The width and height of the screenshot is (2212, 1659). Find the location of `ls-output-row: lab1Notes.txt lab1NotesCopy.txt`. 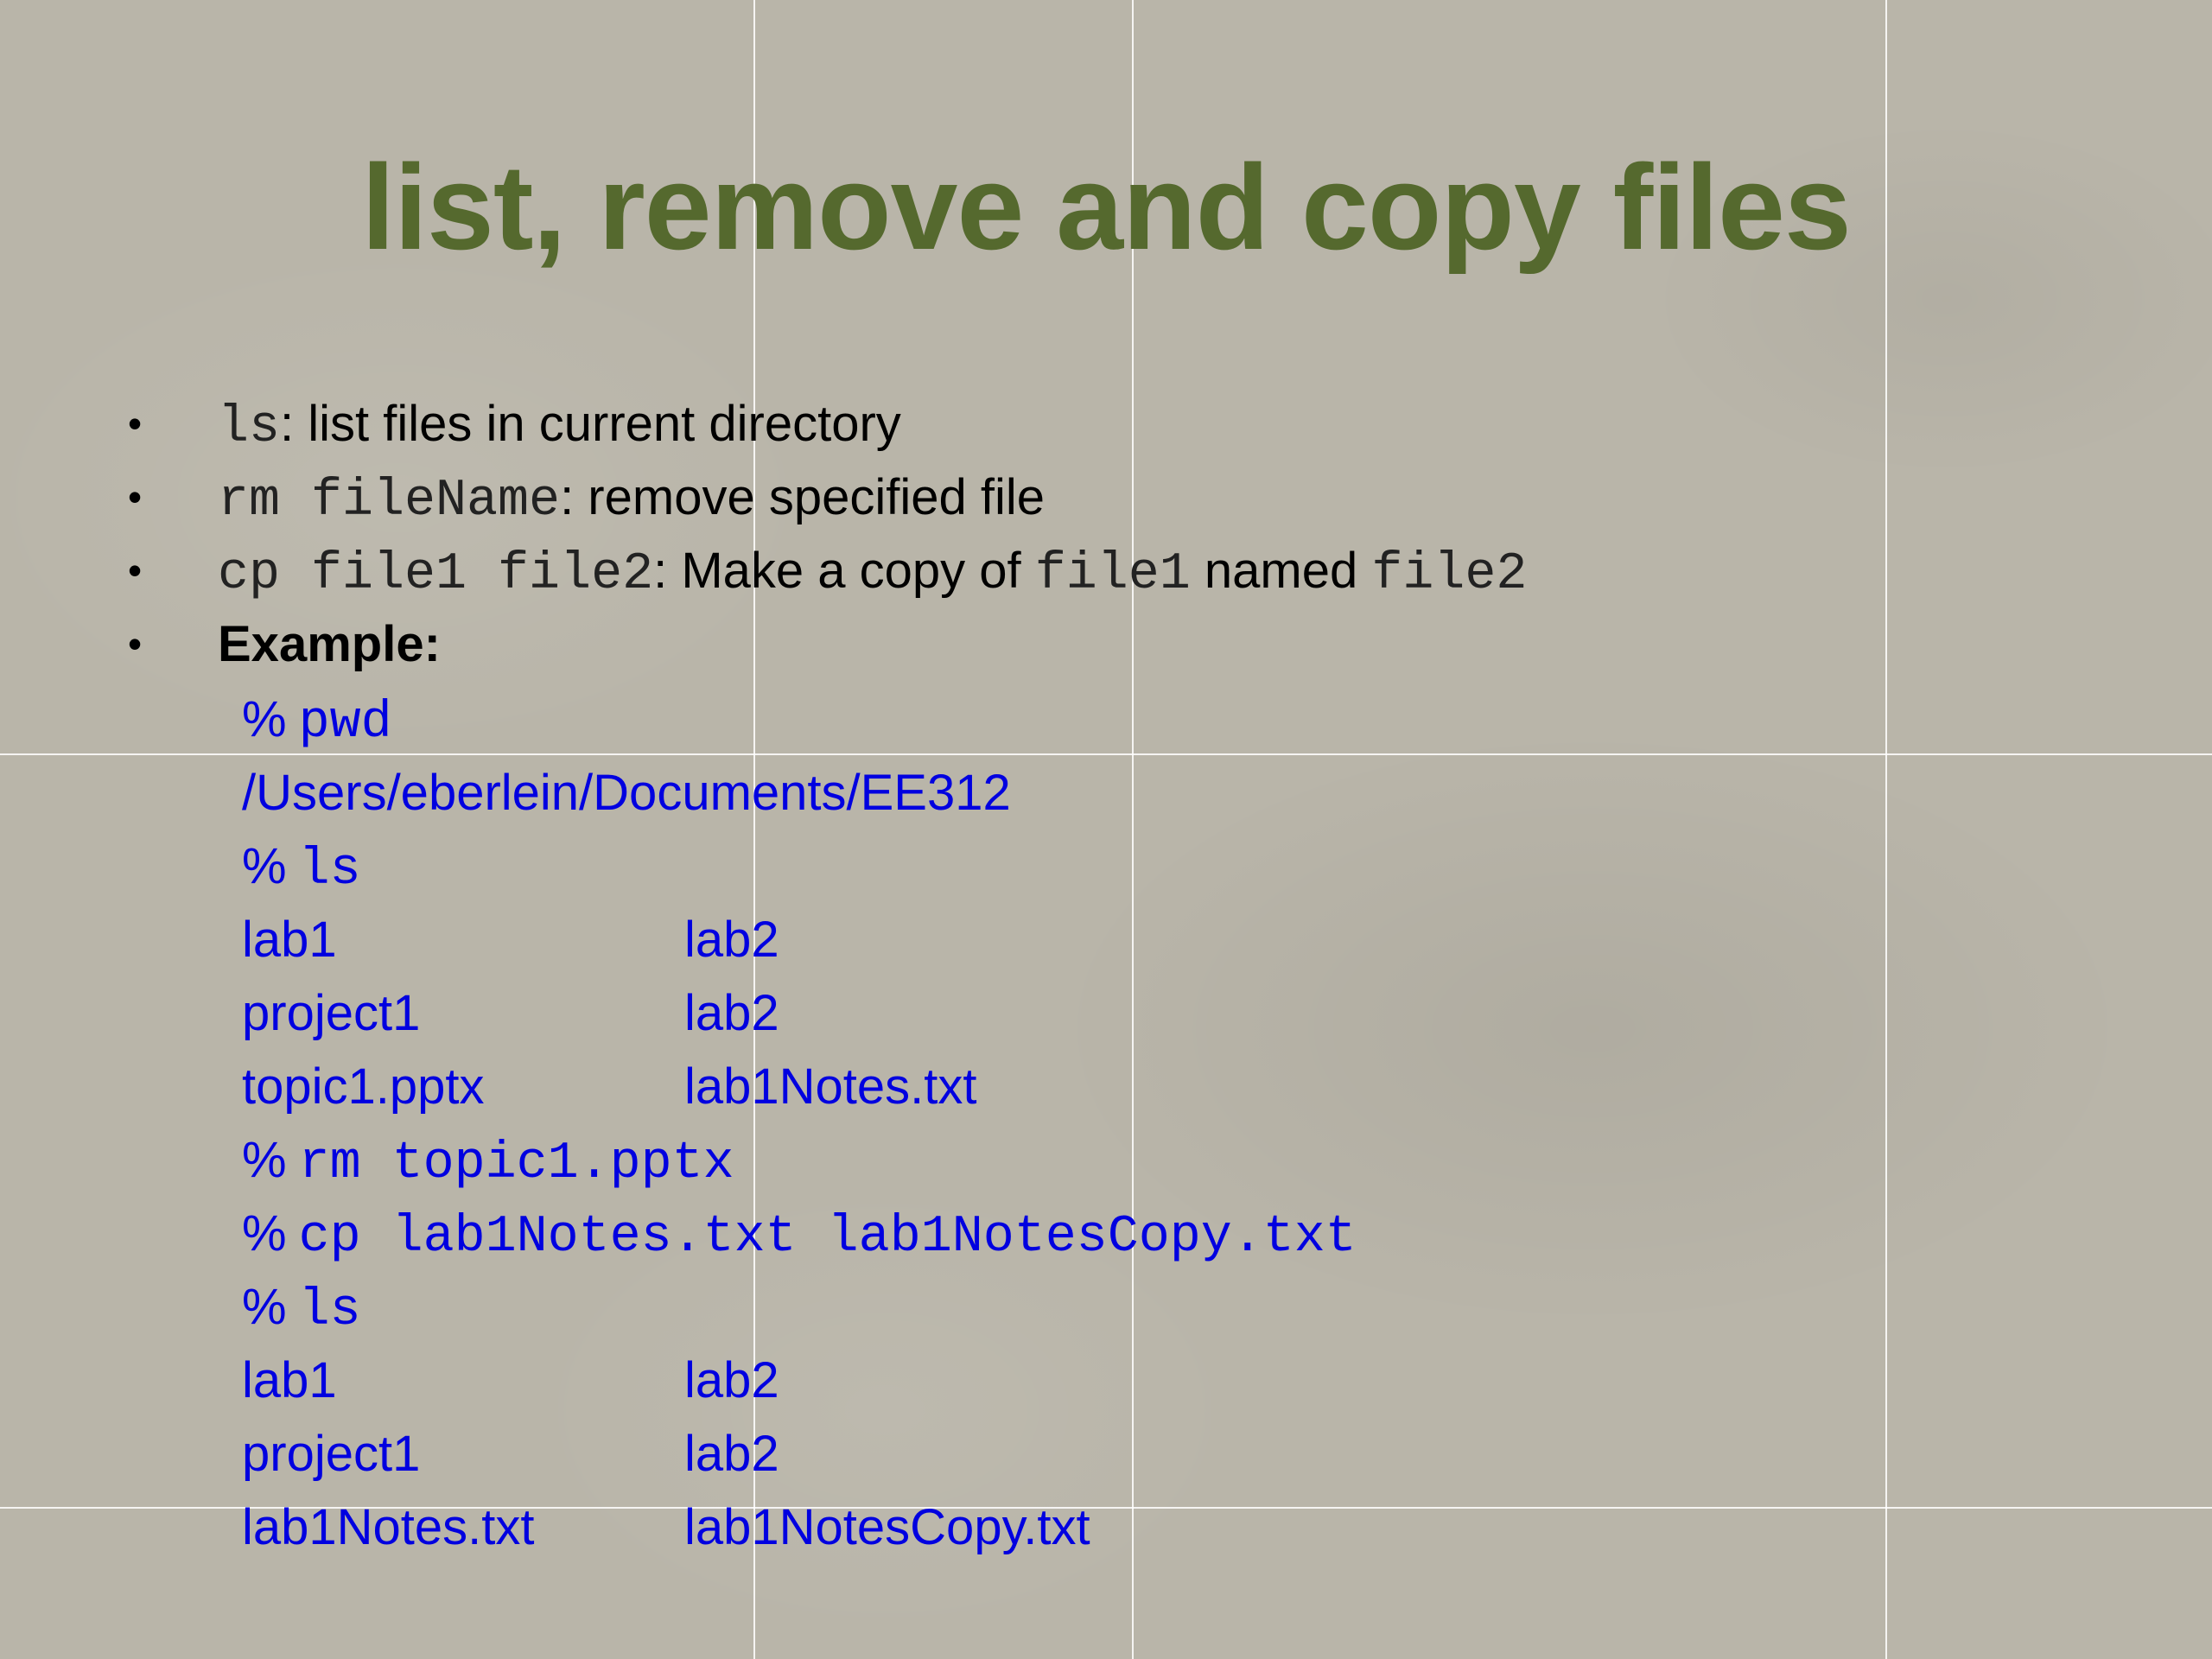

ls-output-row: lab1Notes.txt lab1NotesCopy.txt is located at coordinates (799, 1527).